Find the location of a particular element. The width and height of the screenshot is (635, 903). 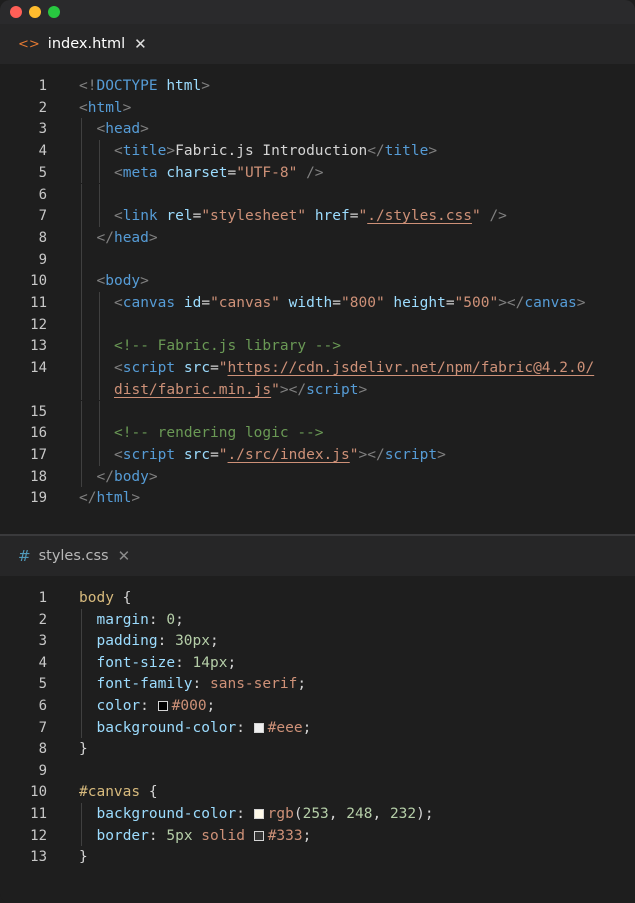

code-text: <!-- rendering logic --> is located at coordinates (219, 433).